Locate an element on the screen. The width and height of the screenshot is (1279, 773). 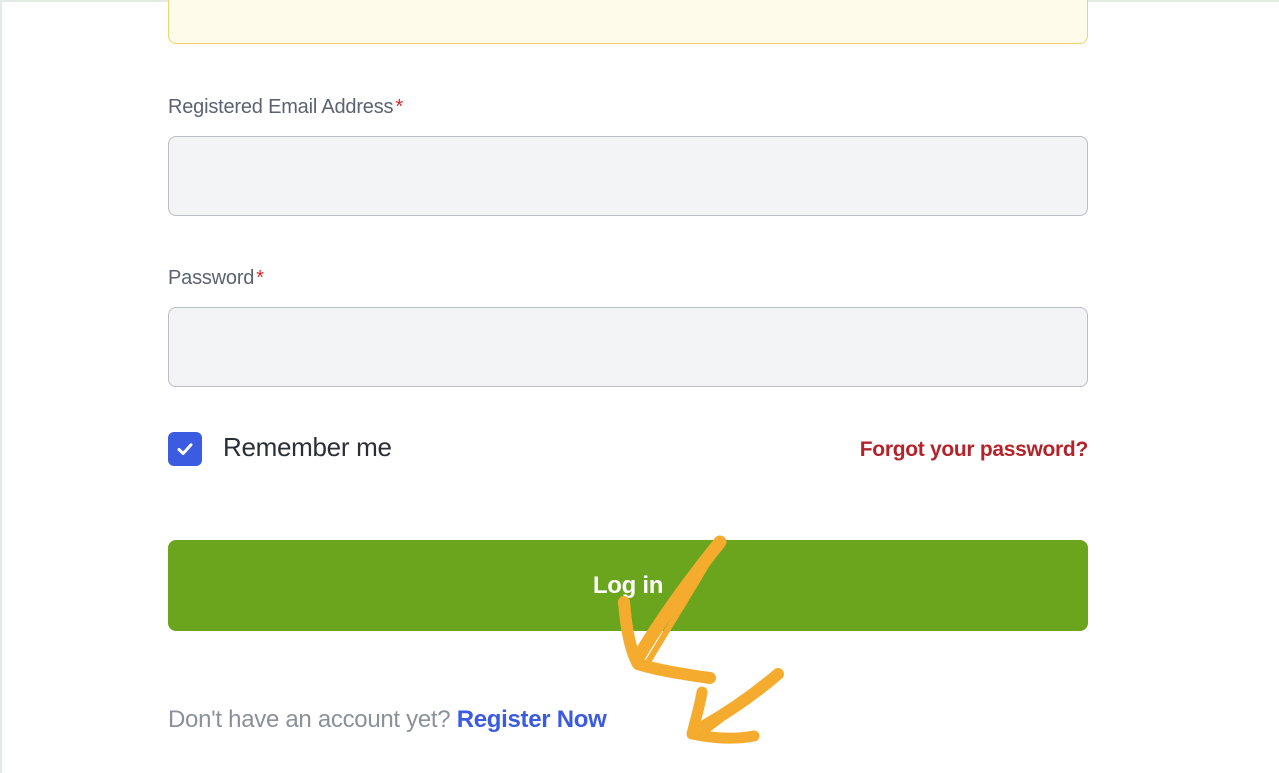
login-button: Log in is located at coordinates (628, 585).